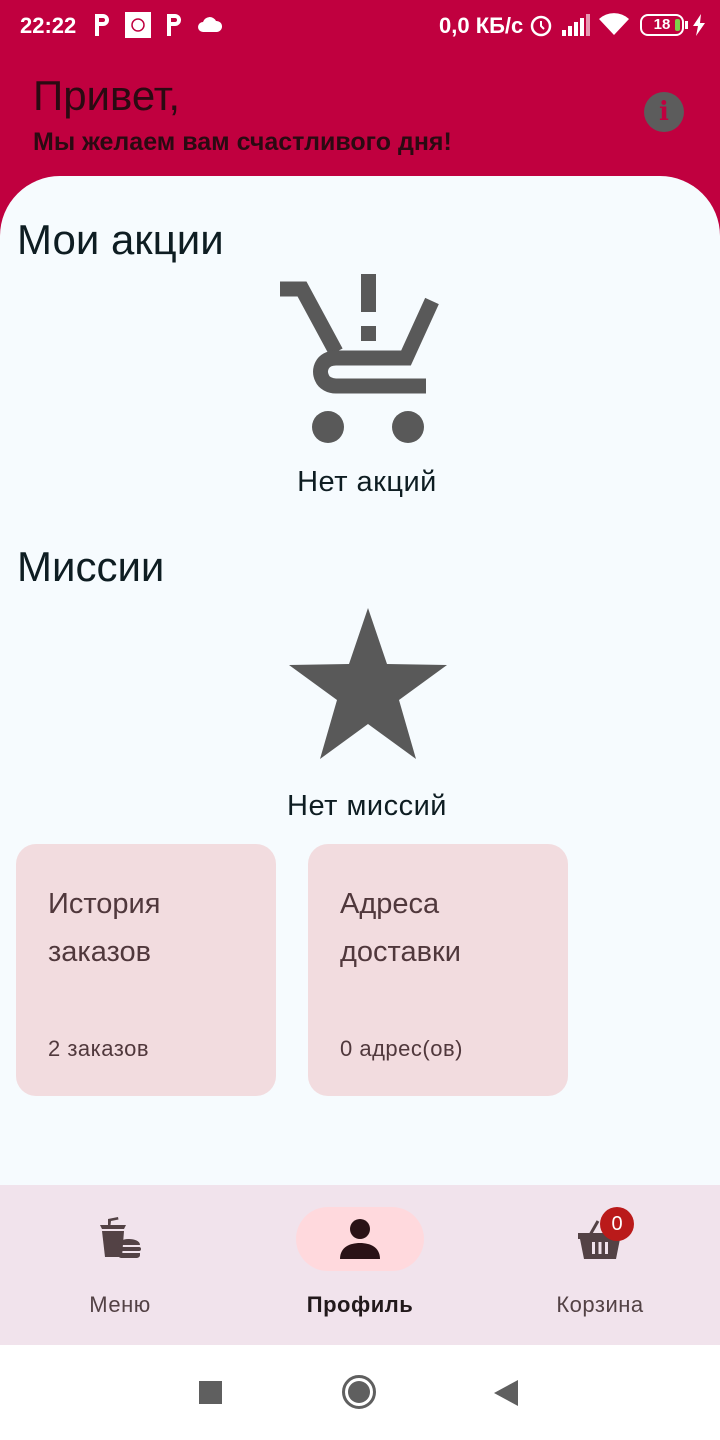  I want to click on bottom-navigation: Меню Профиль 0 Корзина, so click(360, 1265).